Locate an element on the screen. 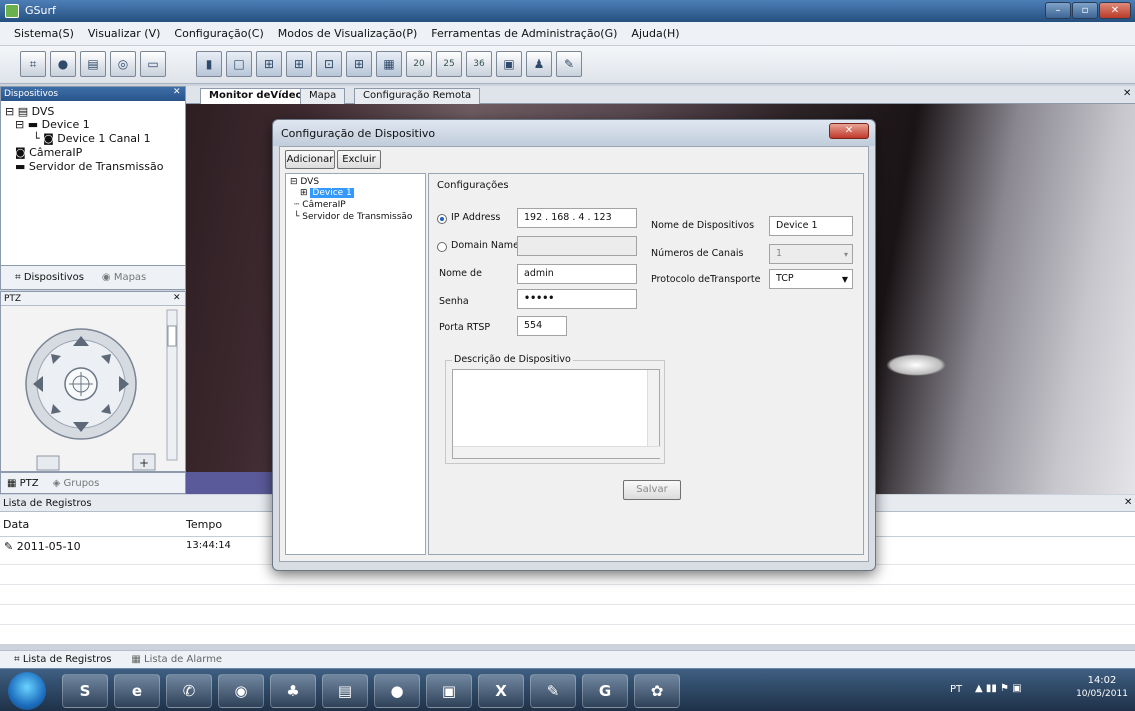  layout-1x1-icon: □ is located at coordinates (239, 64).